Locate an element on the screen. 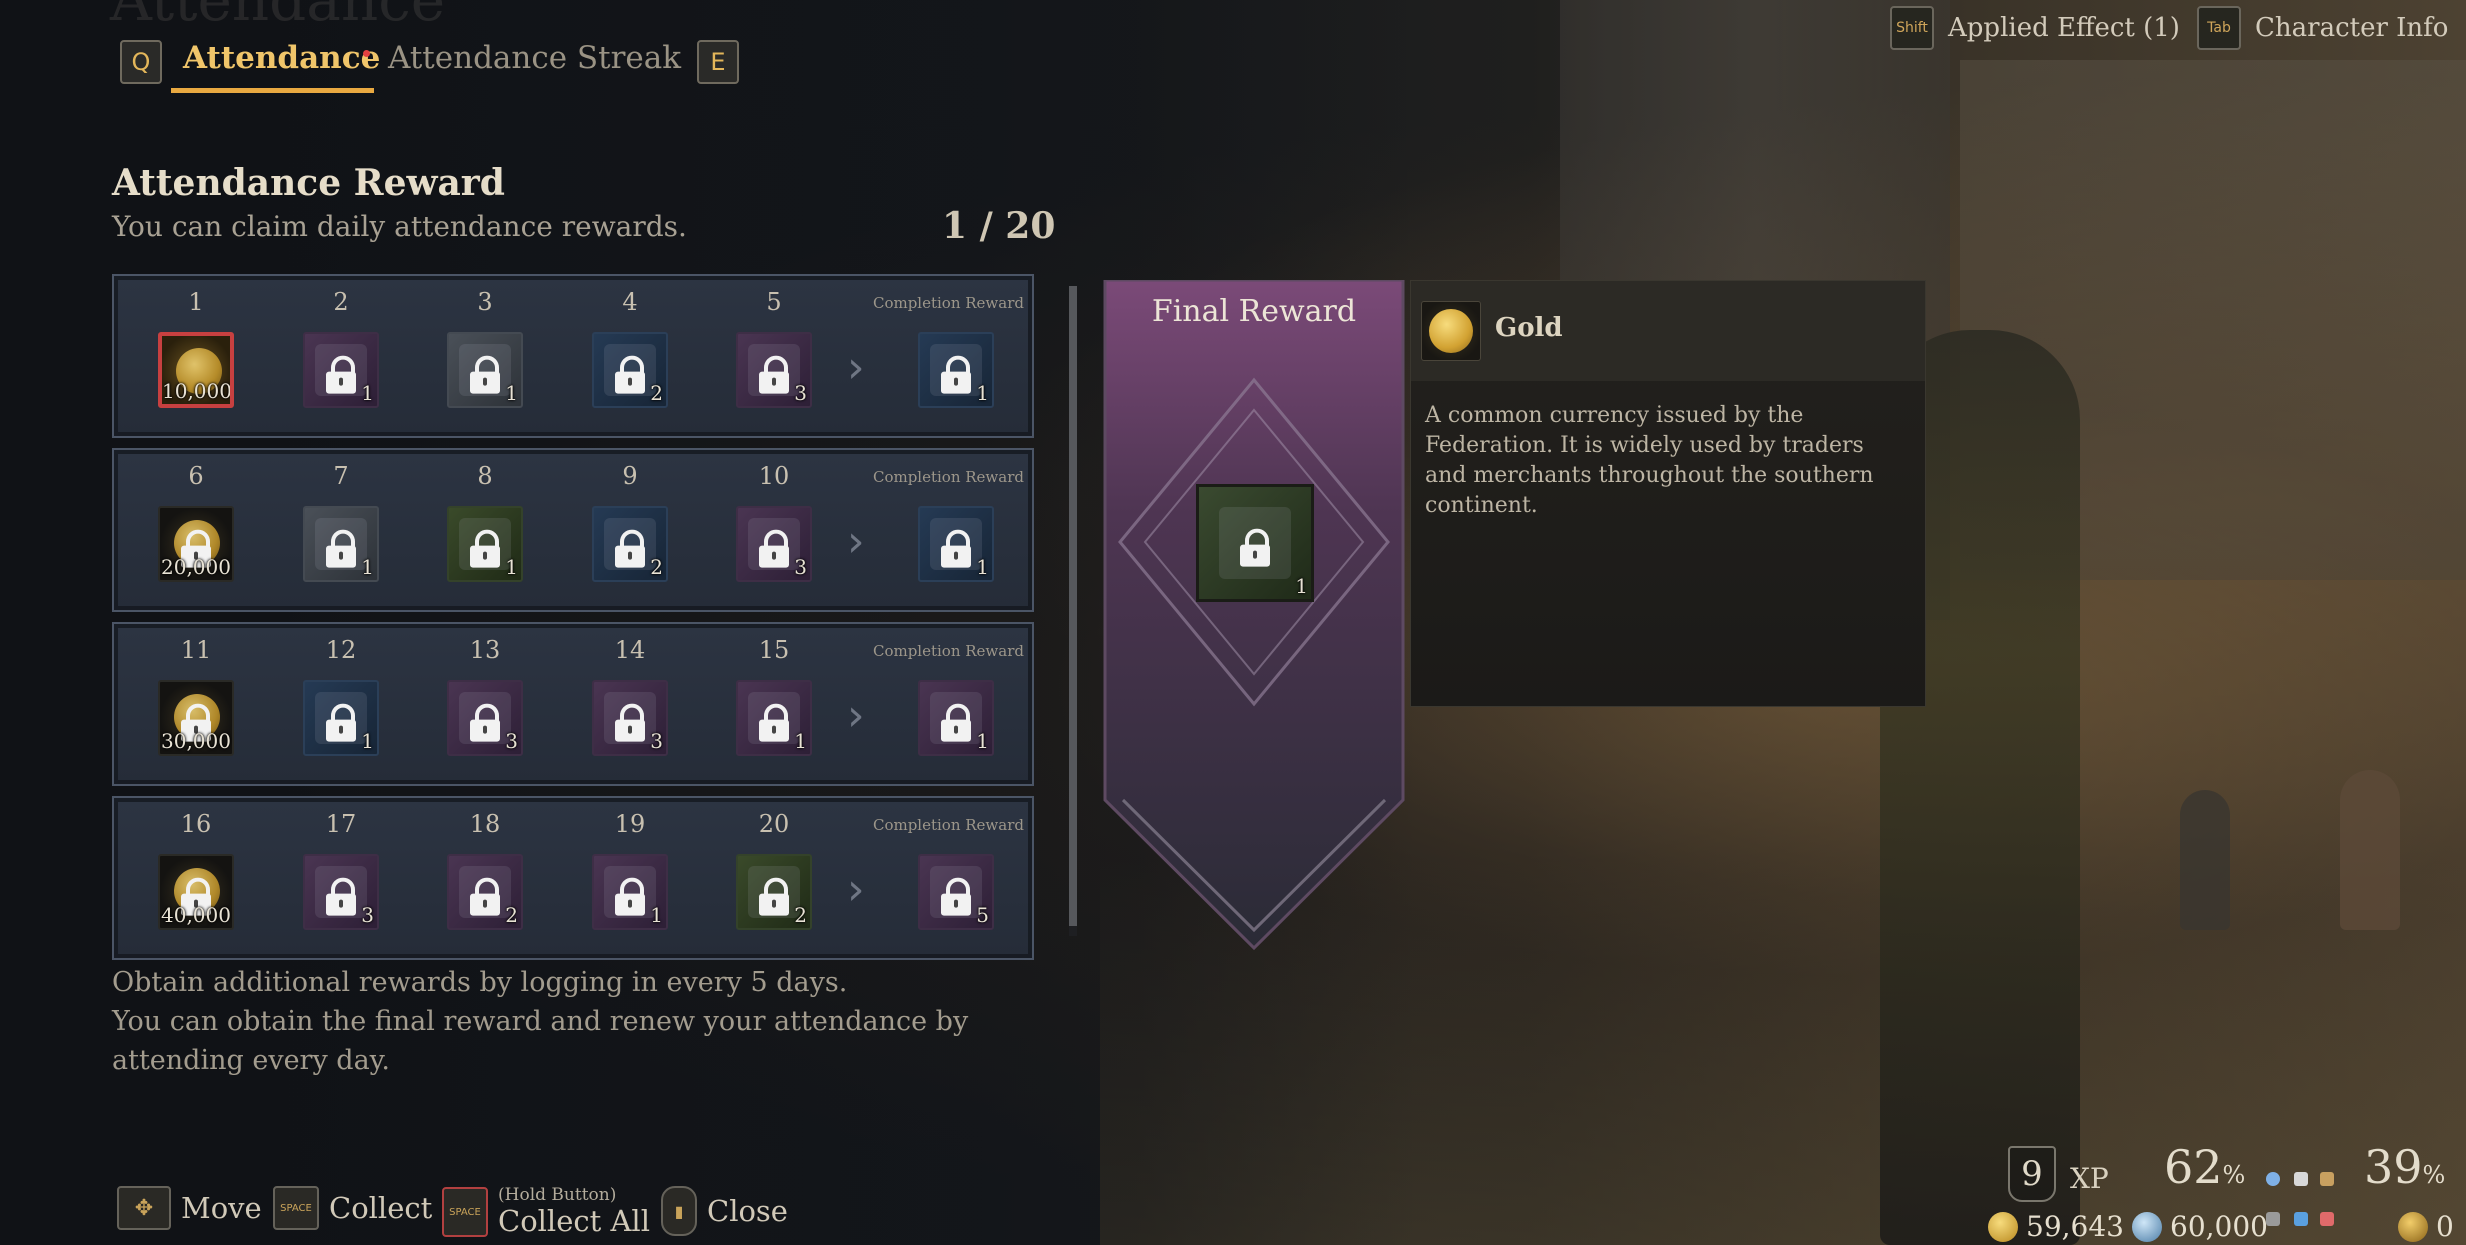 The image size is (2466, 1245). day-number: 4 is located at coordinates (630, 302).